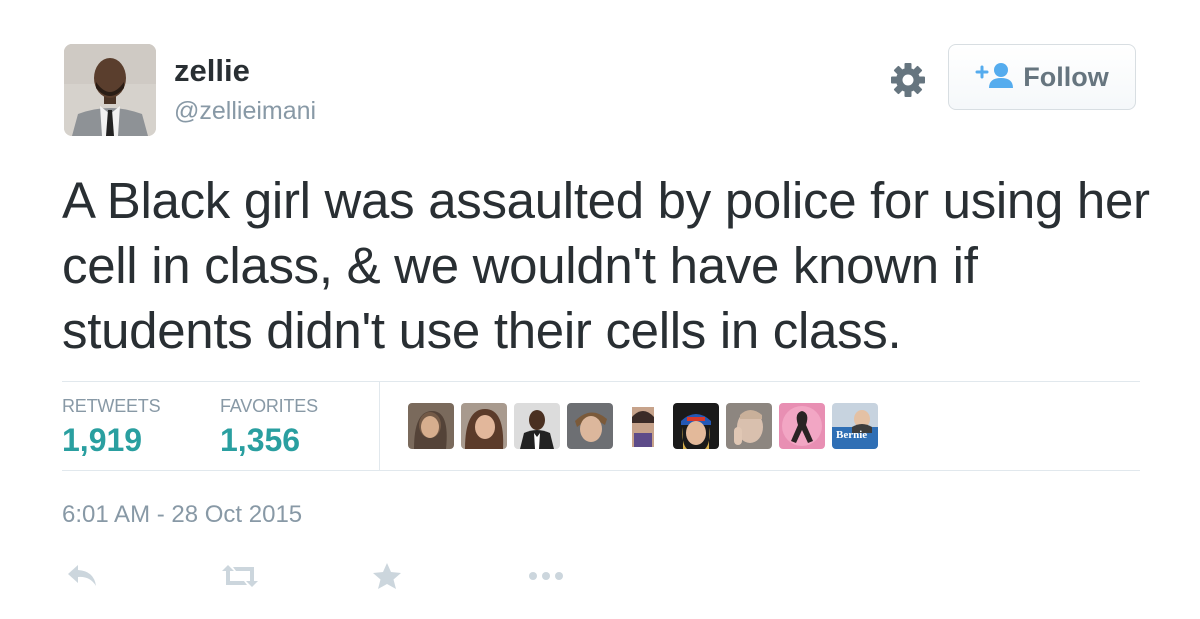  Describe the element at coordinates (260, 440) in the screenshot. I see `favorites-count: 1,356` at that location.